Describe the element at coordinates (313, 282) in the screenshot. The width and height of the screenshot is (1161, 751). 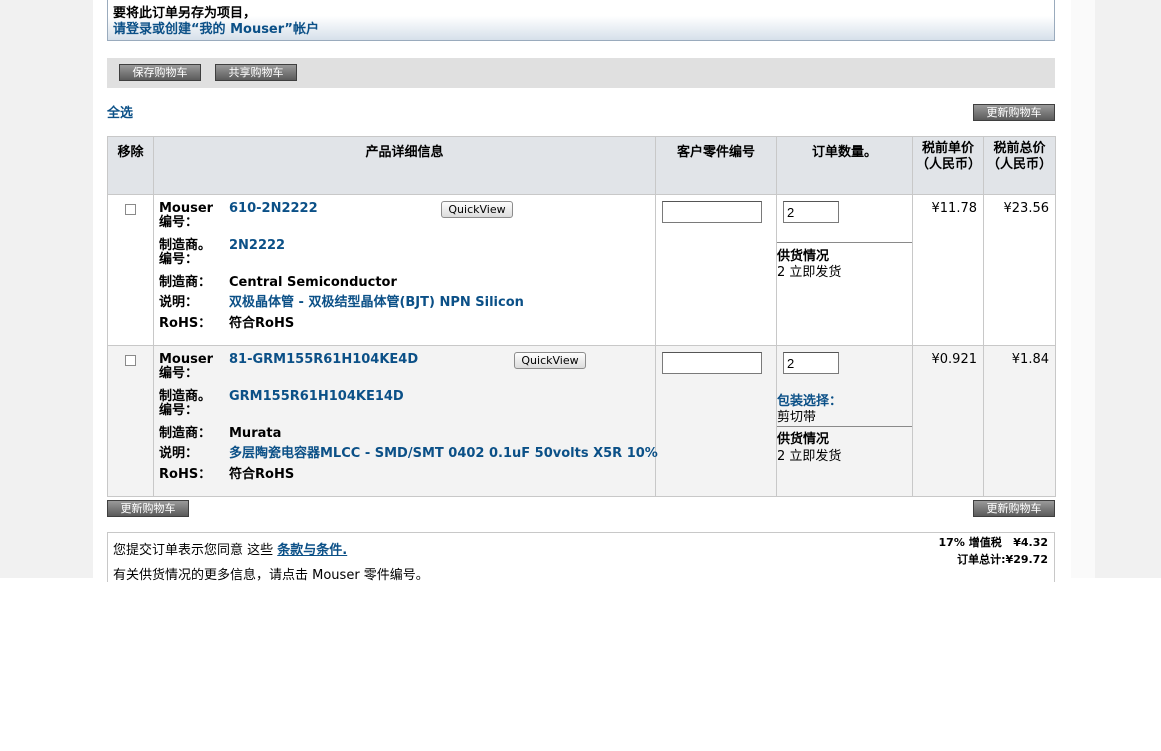
I see `mfr-value: Central Semiconductor` at that location.